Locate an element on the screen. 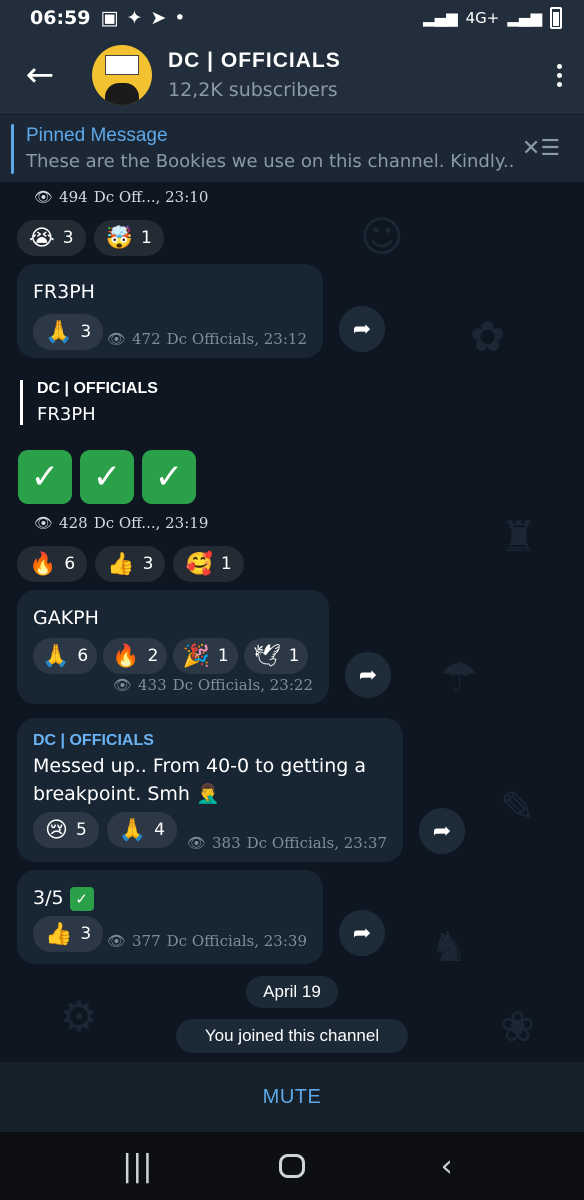 The width and height of the screenshot is (584, 1200). message-meta: 👁 377 Dc Officials, 23:39 is located at coordinates (207, 941).